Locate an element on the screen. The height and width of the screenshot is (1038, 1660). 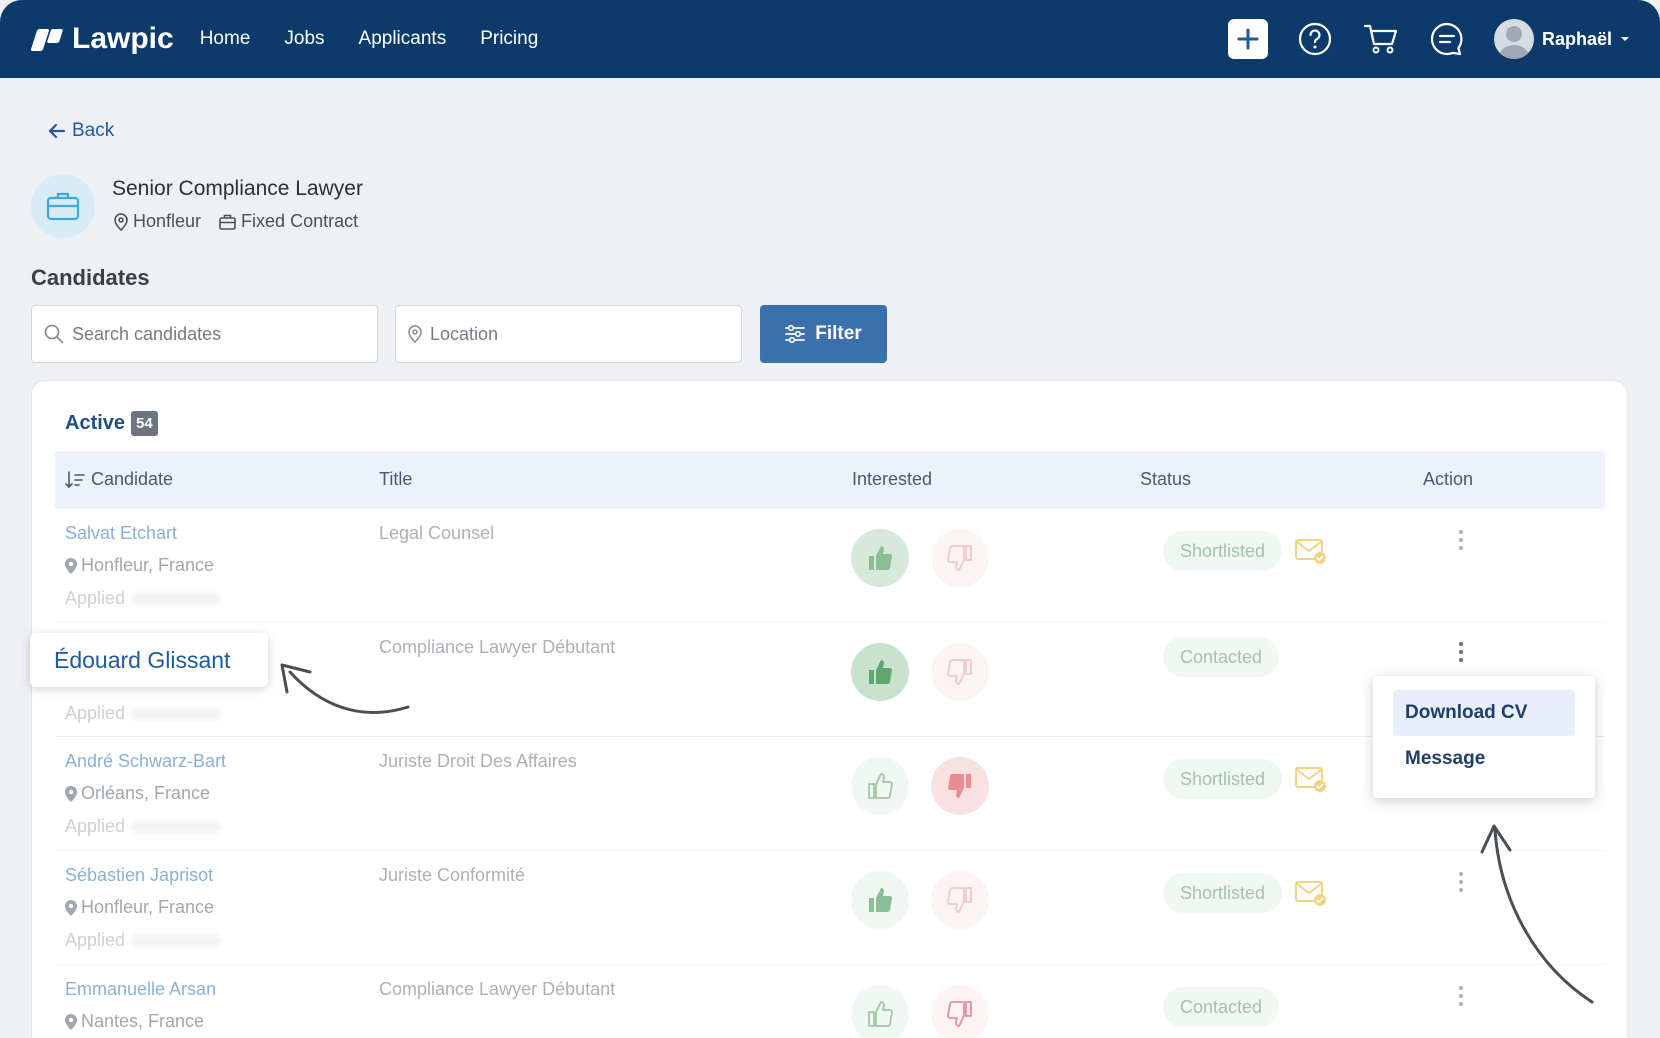
column-title: Title is located at coordinates (396, 479).